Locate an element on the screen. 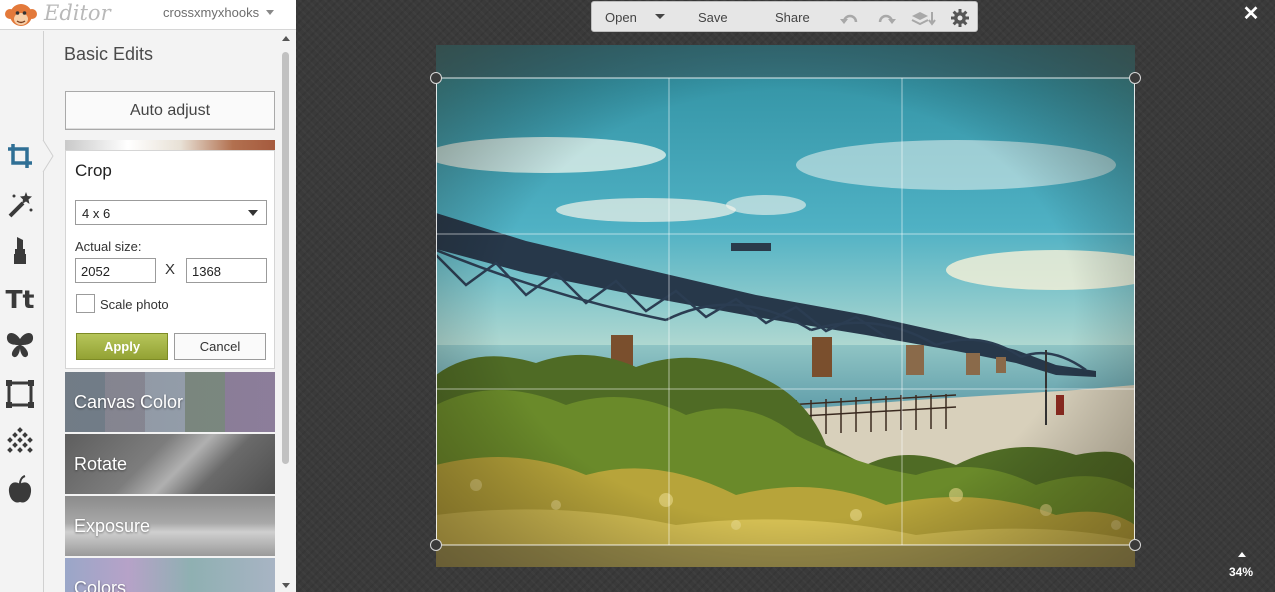 The image size is (1275, 592). colors-tile: Colors is located at coordinates (170, 575).